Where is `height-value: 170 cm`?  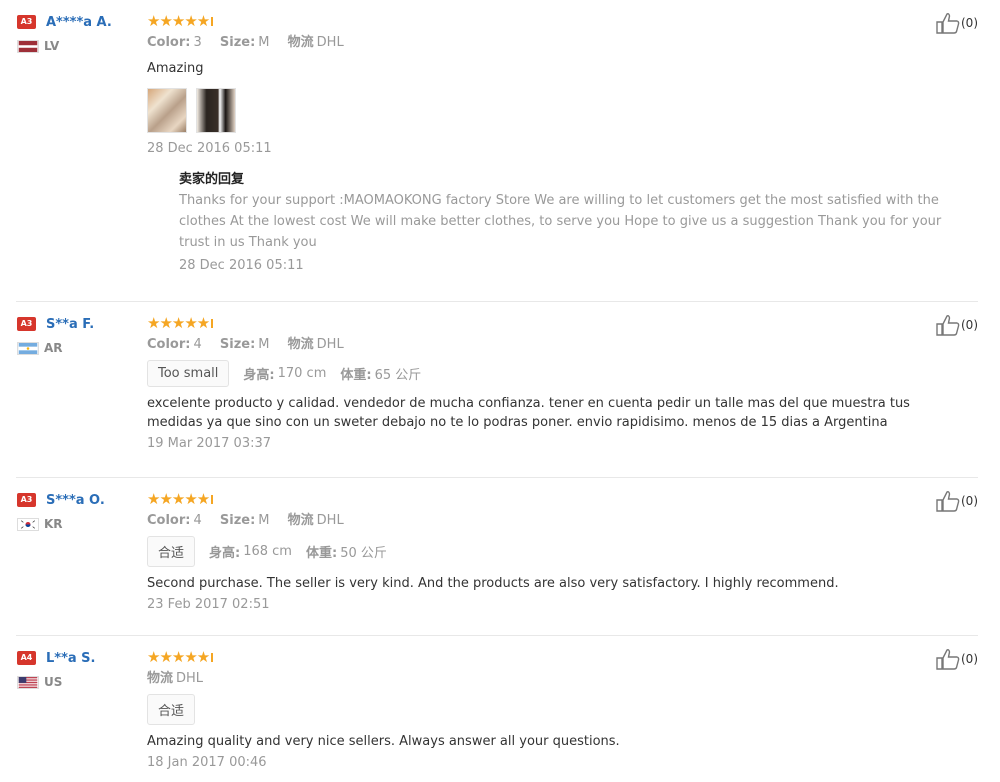
height-value: 170 cm is located at coordinates (302, 373).